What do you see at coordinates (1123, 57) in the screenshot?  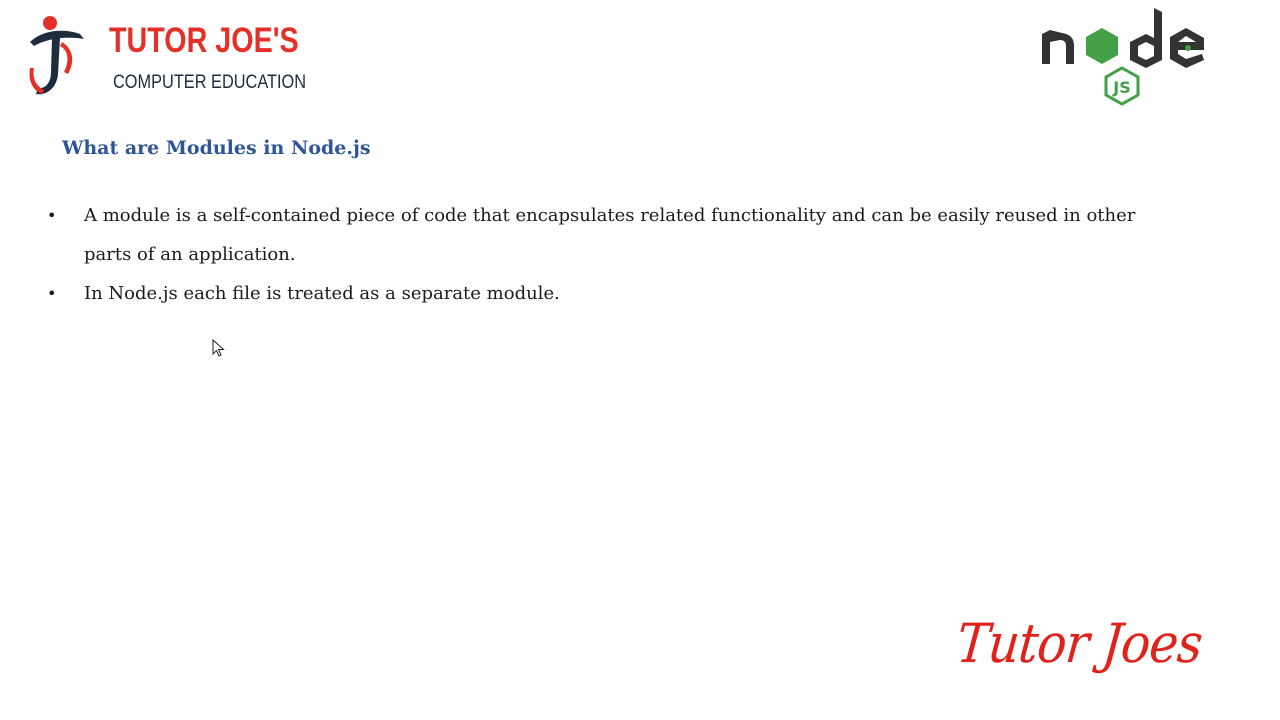 I see `nodejs-logo-icon: JS` at bounding box center [1123, 57].